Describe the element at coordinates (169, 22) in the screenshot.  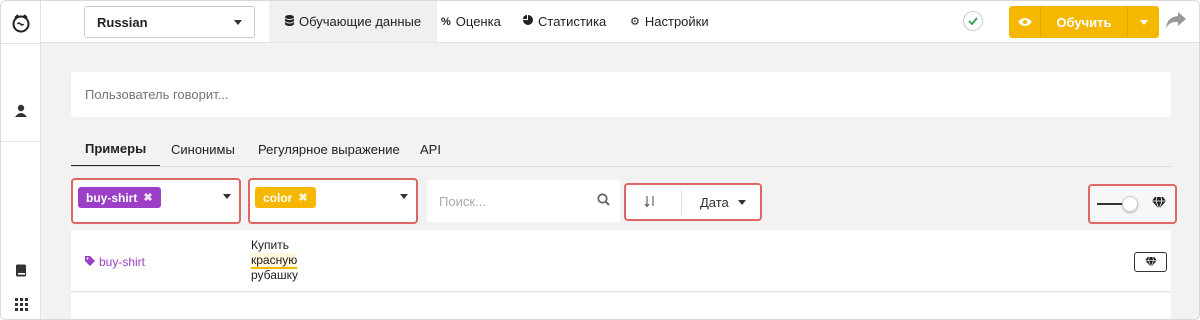
I see `language-select: Russian` at that location.